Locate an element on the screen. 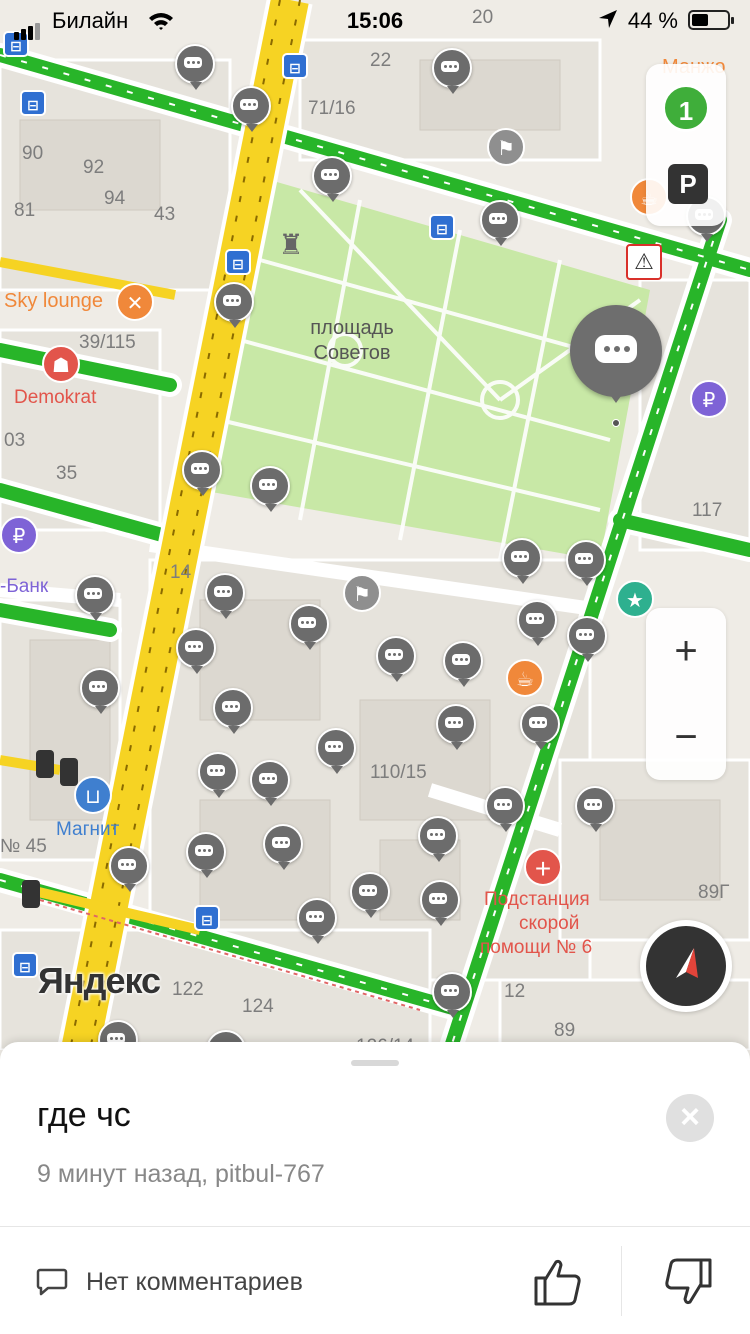 This screenshot has width=750, height=1334. event-title: где чс is located at coordinates (84, 1115).